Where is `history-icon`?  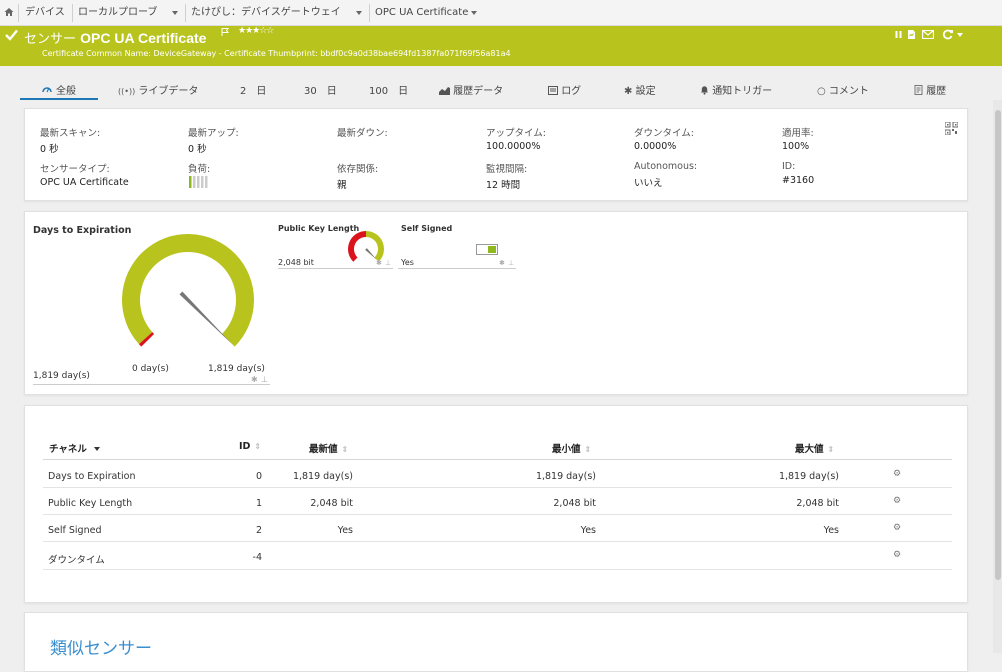
history-icon is located at coordinates (918, 90).